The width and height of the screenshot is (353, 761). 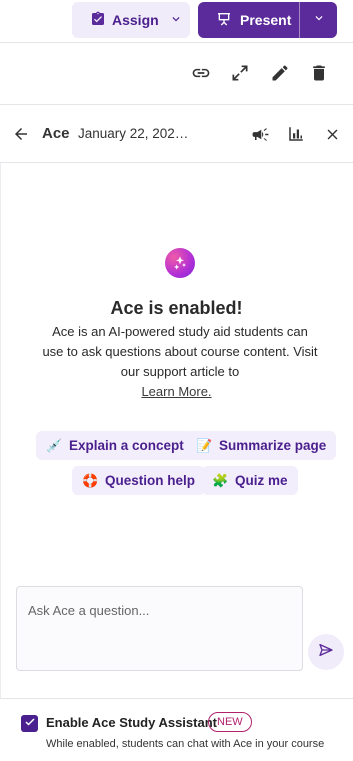 I want to click on ask-input, so click(x=159, y=628).